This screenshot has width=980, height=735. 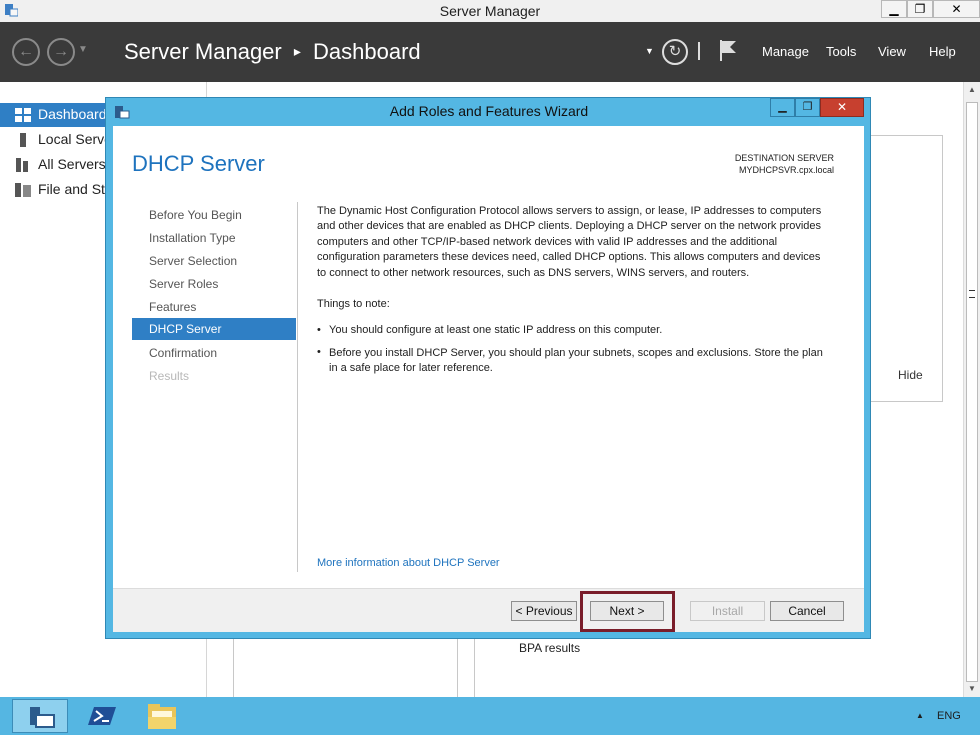 I want to click on wizard-step-server-roles: Server Roles, so click(x=183, y=284).